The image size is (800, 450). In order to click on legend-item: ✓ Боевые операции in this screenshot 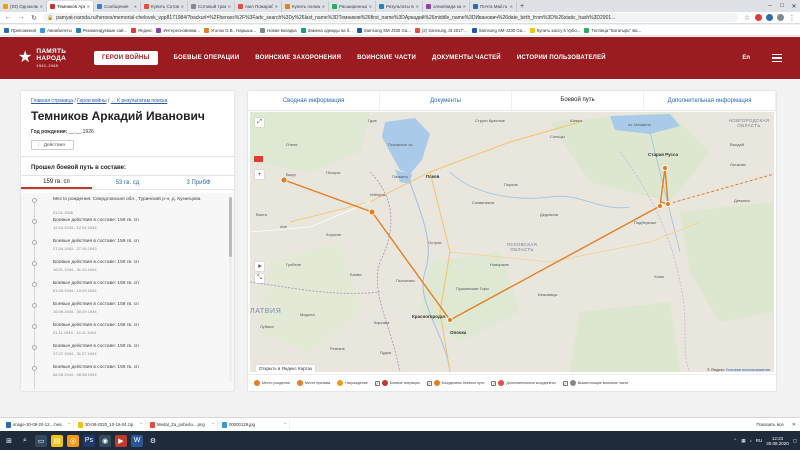, I will do `click(397, 383)`.